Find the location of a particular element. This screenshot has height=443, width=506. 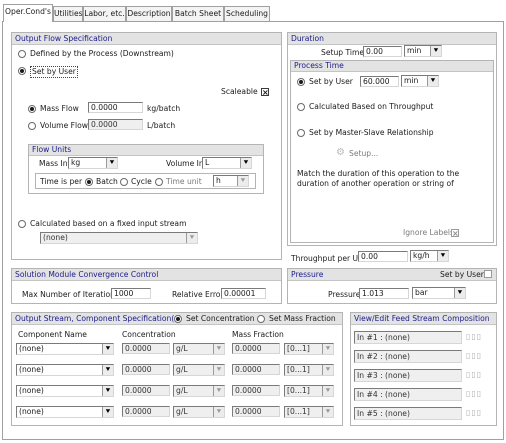

tab-oper-conds: Oper.Cond's is located at coordinates (28, 13).